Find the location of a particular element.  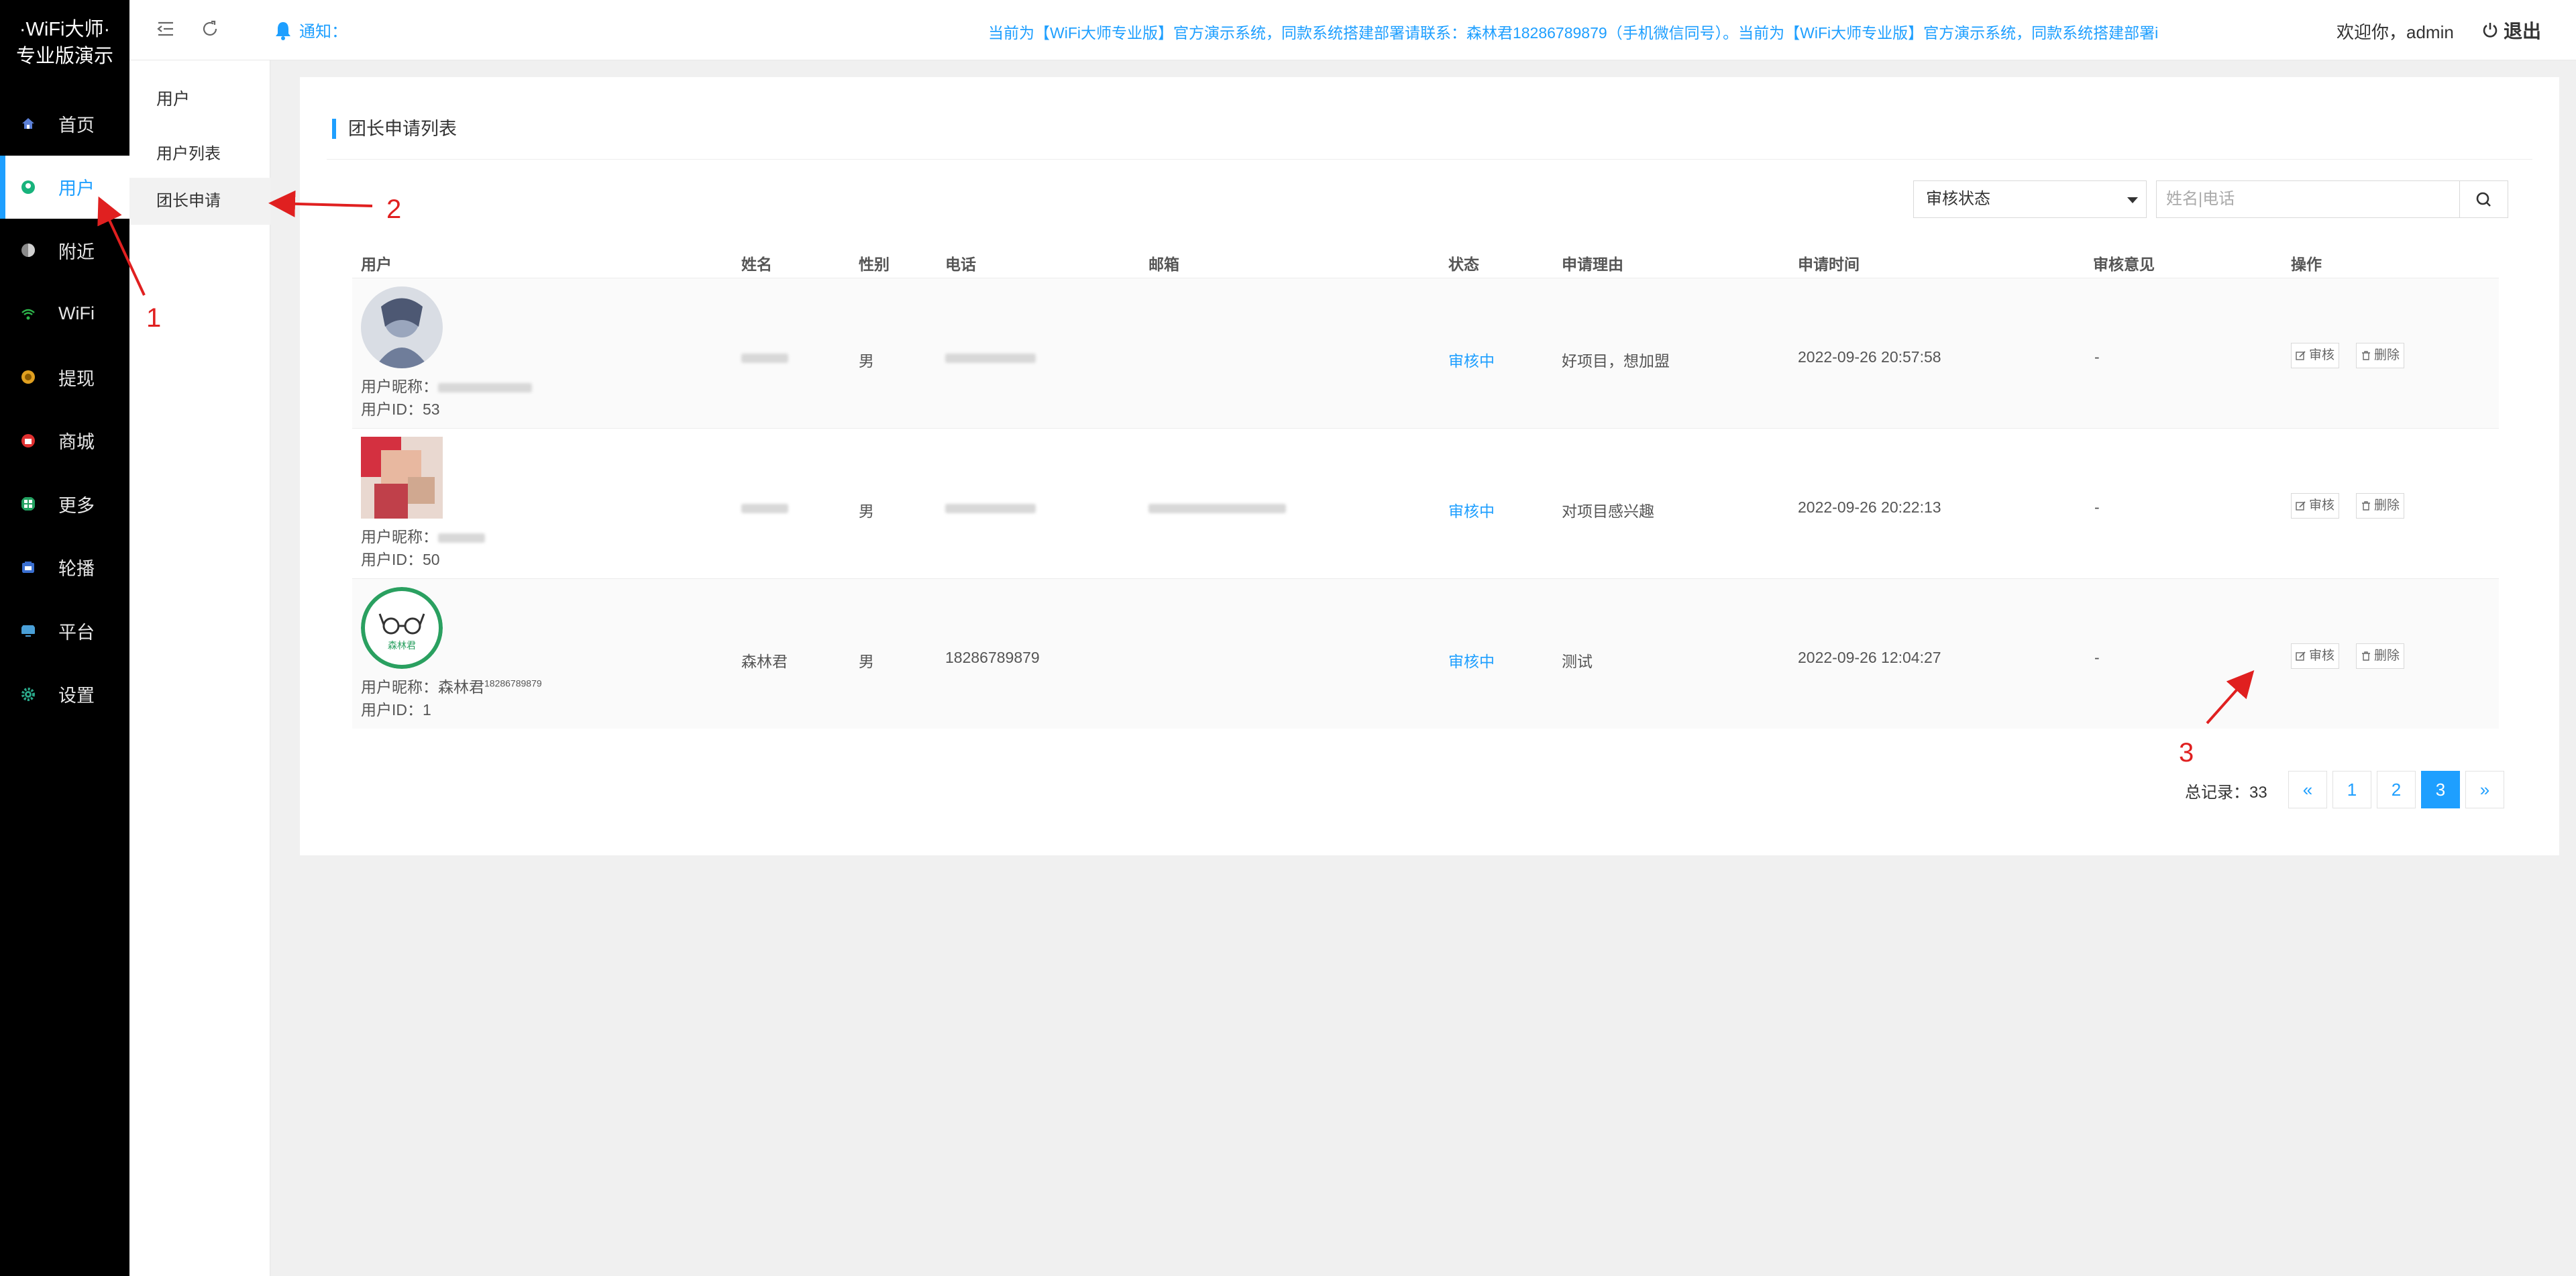

annotation-2: 2 is located at coordinates (394, 209).